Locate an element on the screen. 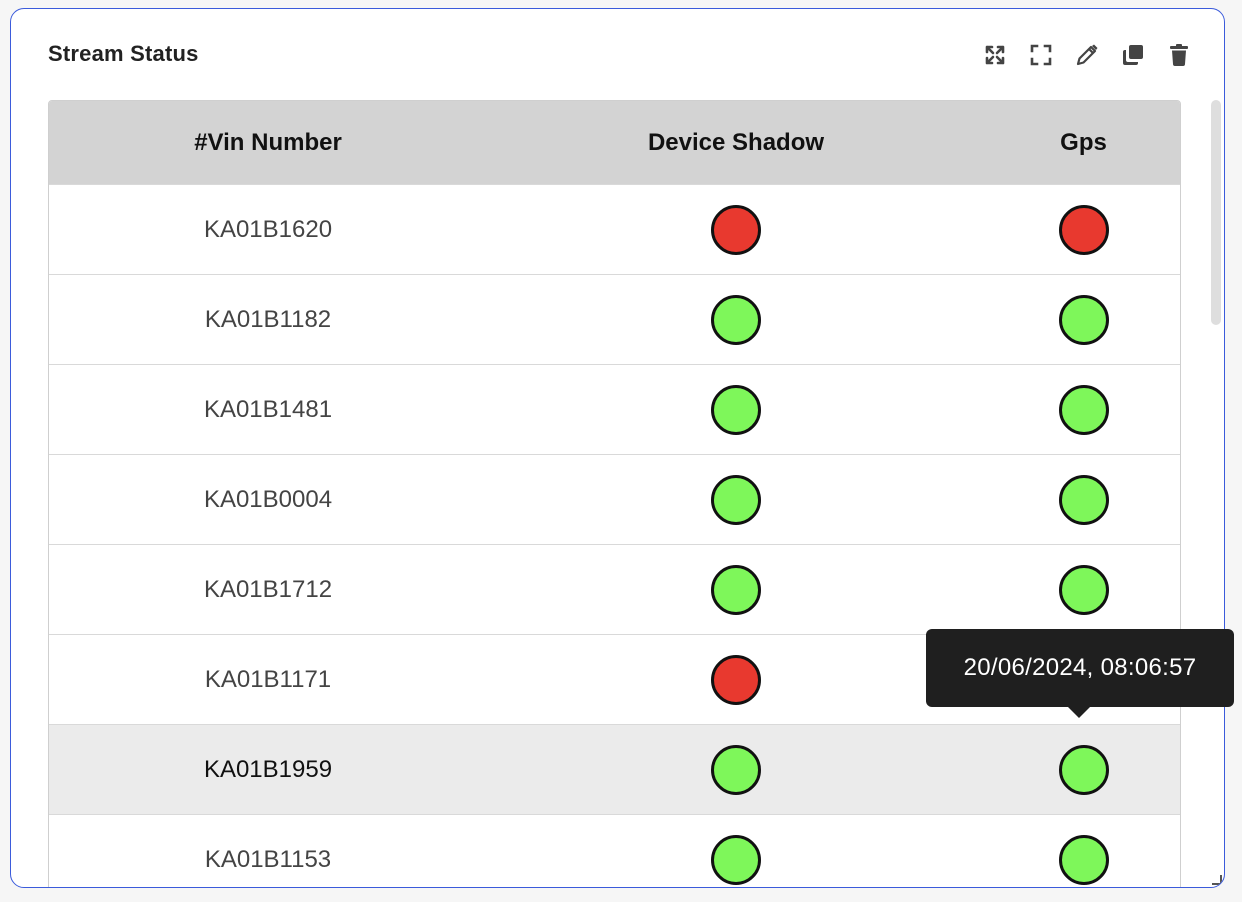  vin-number-cell: KA01B1171 is located at coordinates (268, 679).